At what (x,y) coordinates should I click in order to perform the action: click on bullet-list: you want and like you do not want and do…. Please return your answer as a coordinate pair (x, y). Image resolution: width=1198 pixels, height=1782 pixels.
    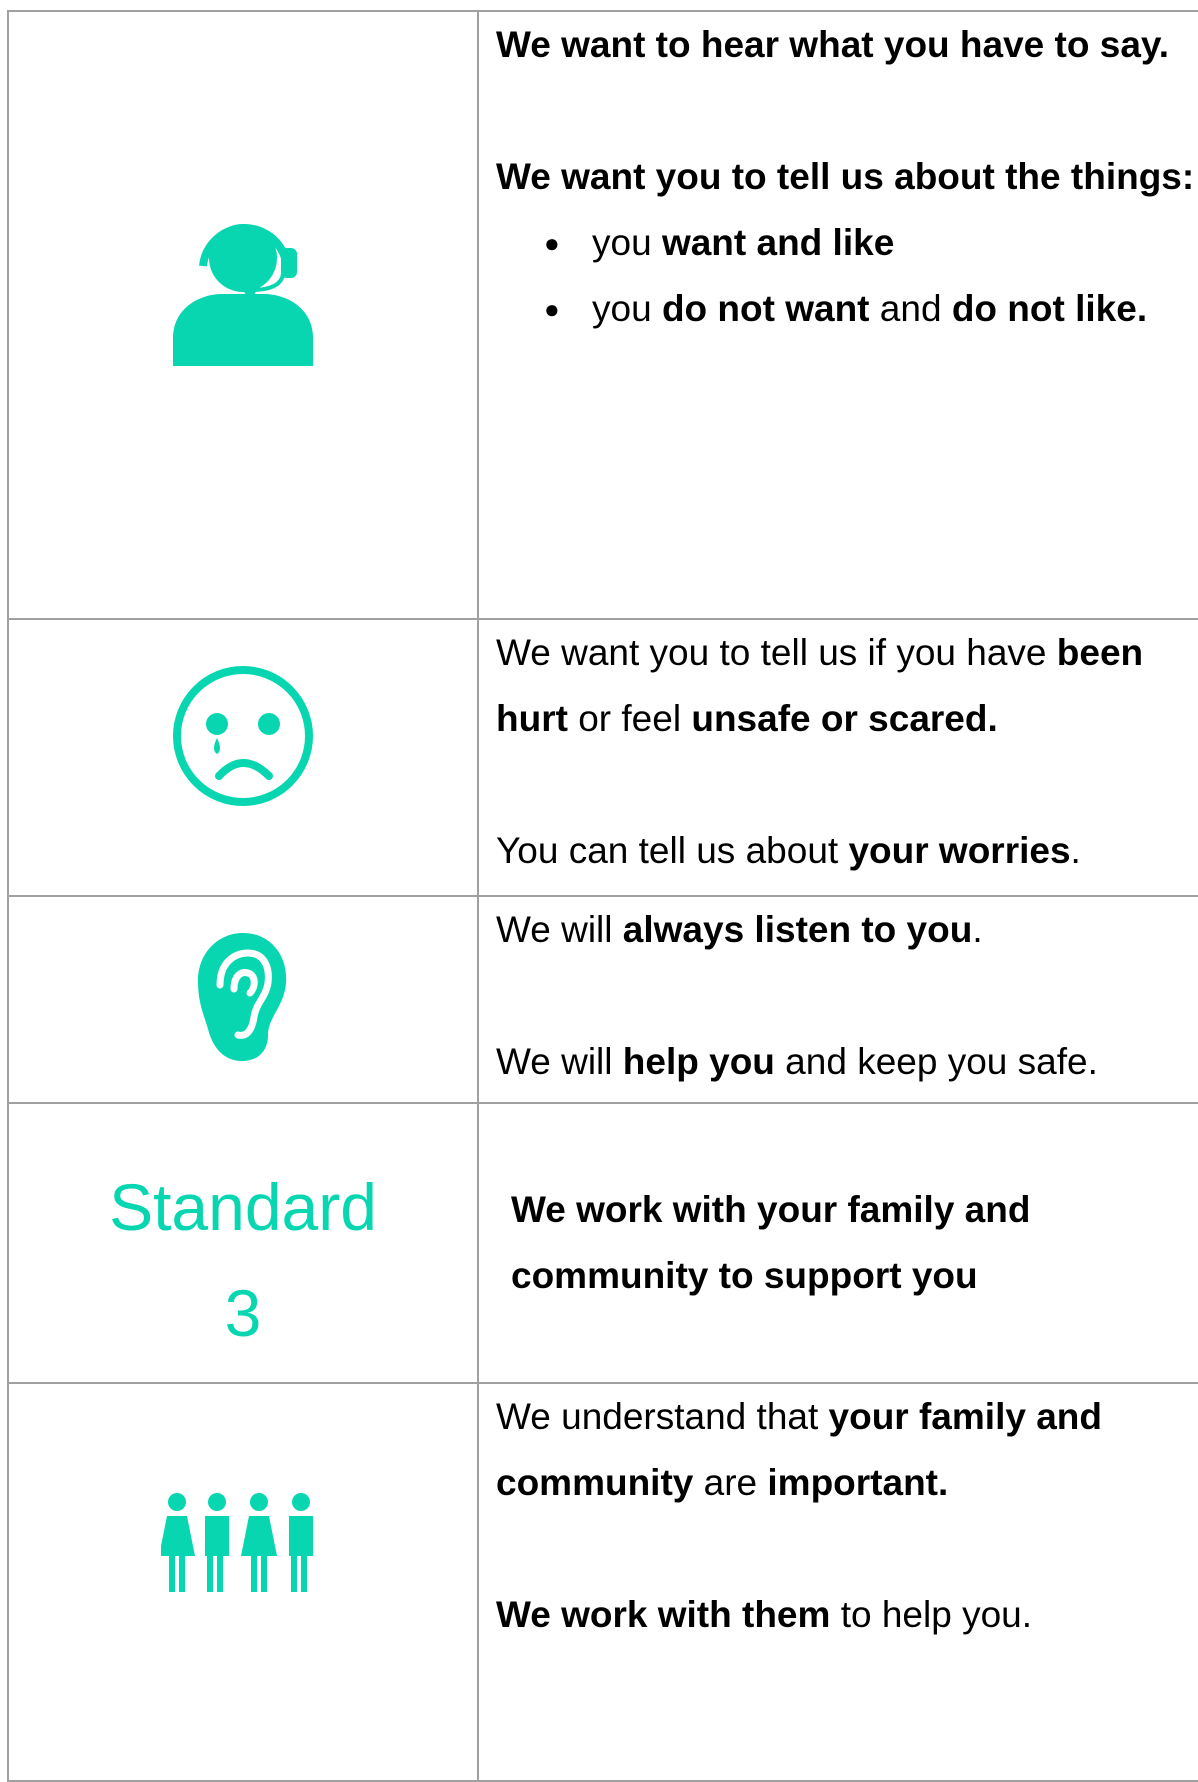
    Looking at the image, I should click on (847, 276).